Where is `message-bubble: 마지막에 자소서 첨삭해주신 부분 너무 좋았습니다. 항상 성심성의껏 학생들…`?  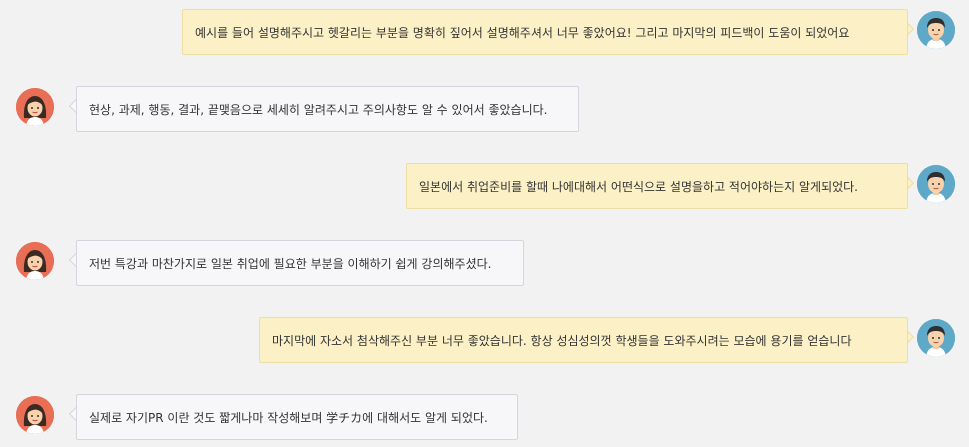
message-bubble: 마지막에 자소서 첨삭해주신 부분 너무 좋았습니다. 항상 성심성의껏 학생들… is located at coordinates (583, 340).